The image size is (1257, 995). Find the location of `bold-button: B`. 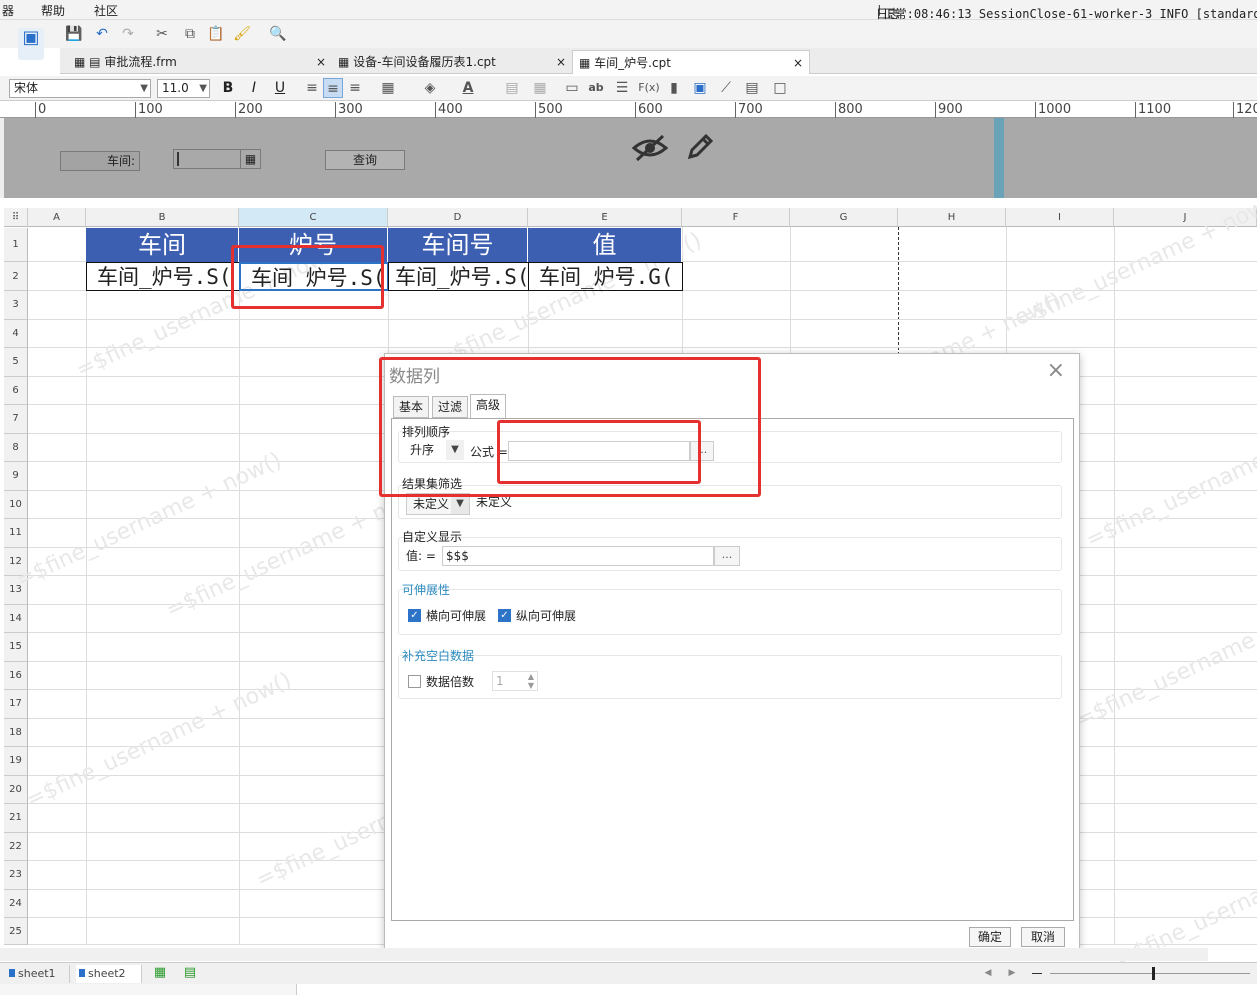

bold-button: B is located at coordinates (228, 88).